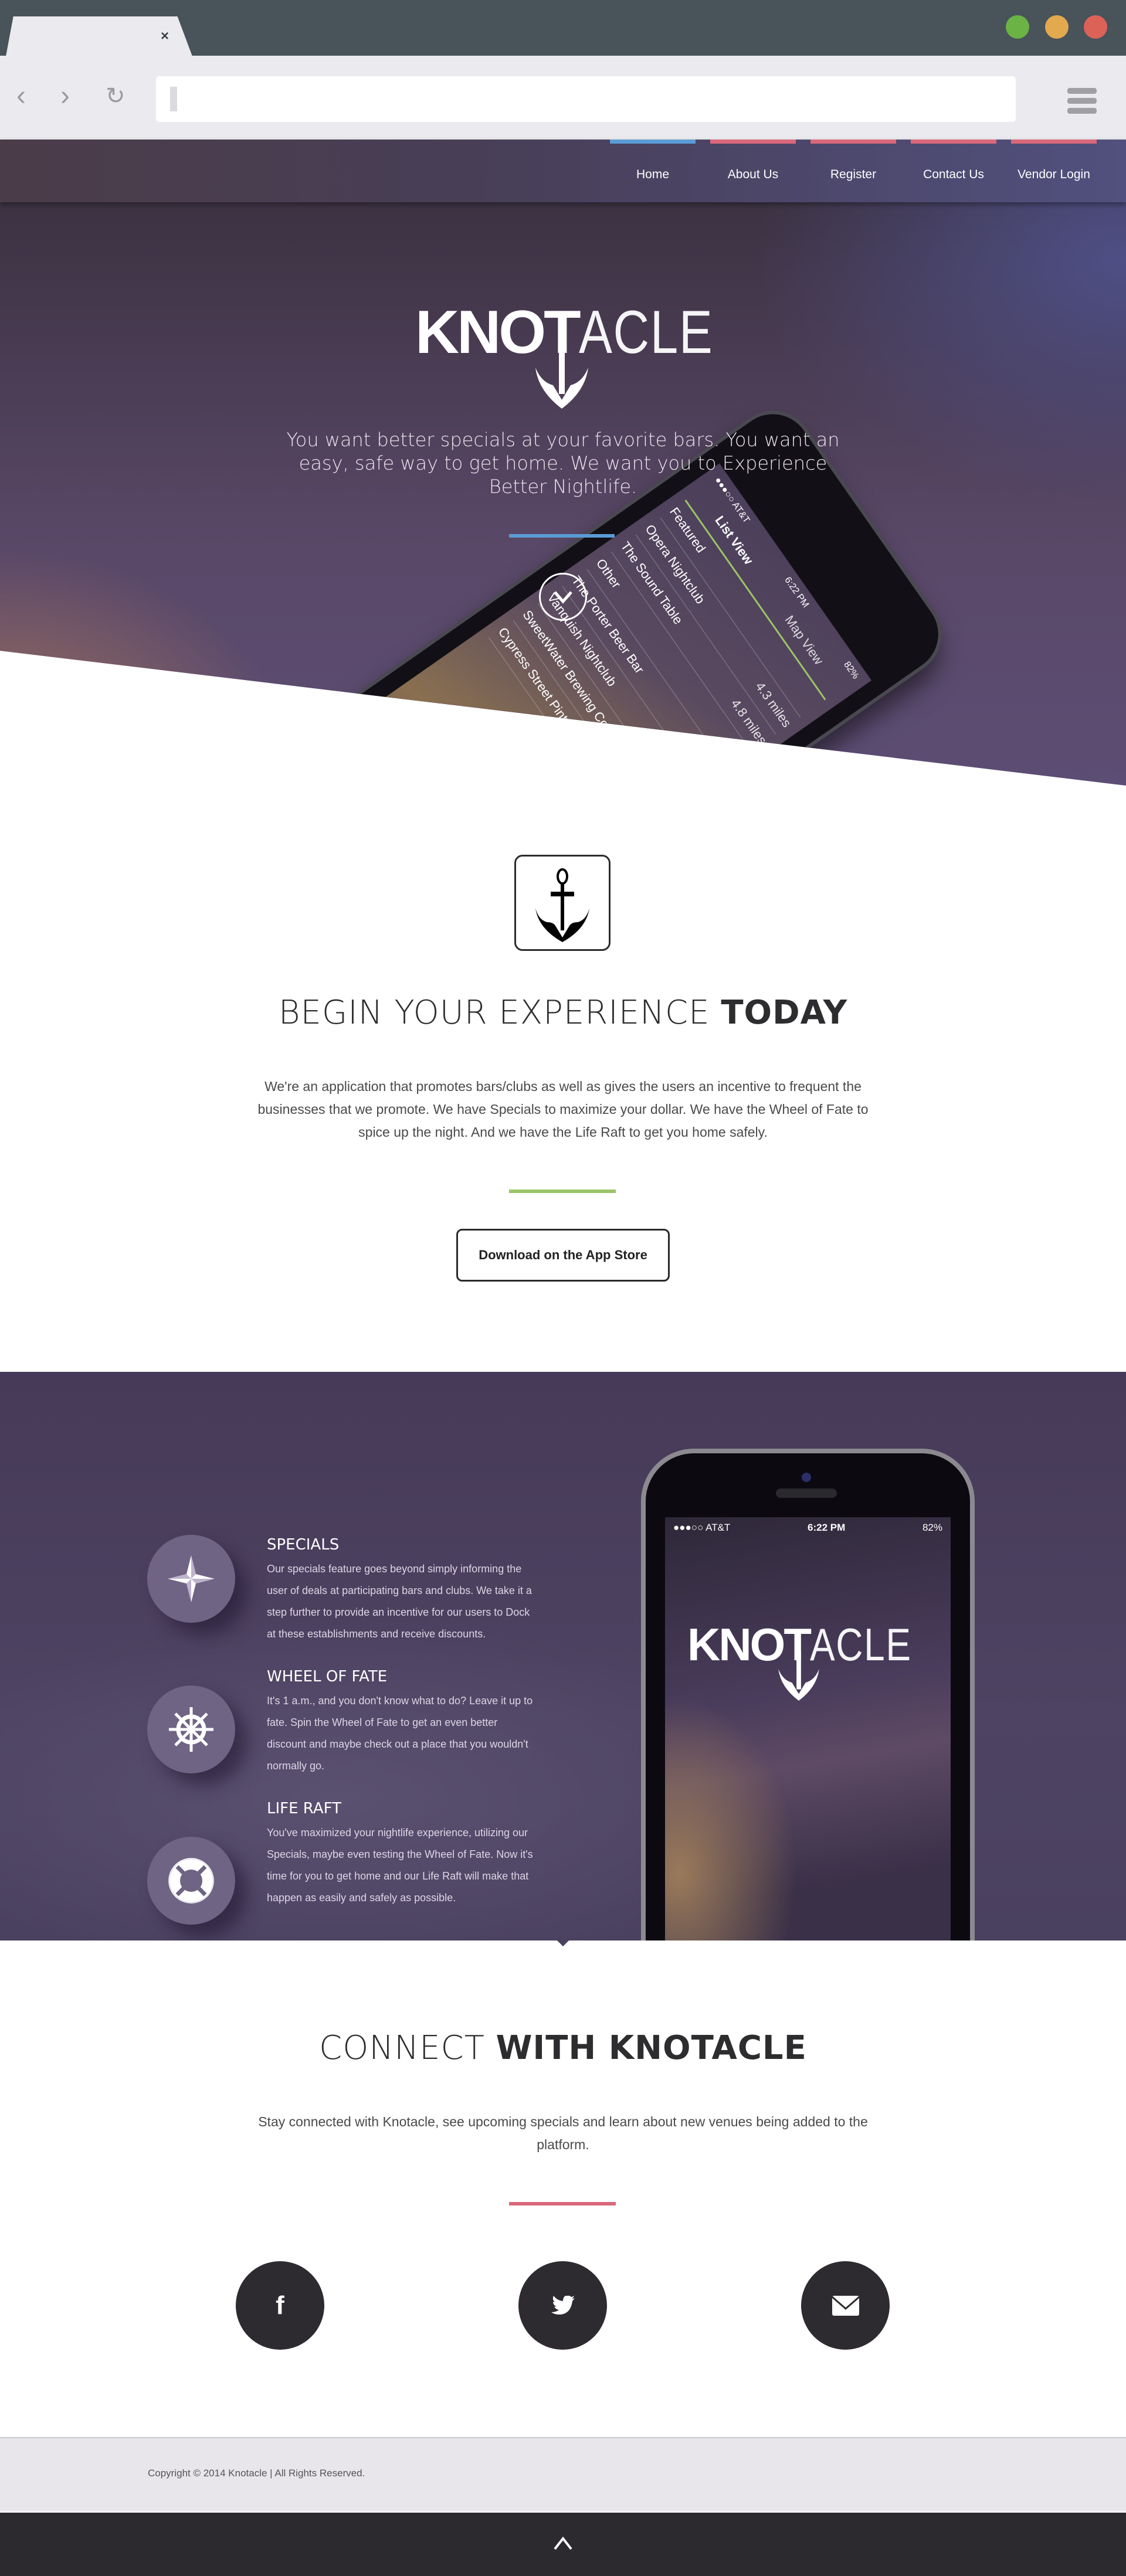 This screenshot has width=1126, height=2576. I want to click on status-bar: ●●●○○ AT&T 6:22 PM 82%, so click(808, 1528).